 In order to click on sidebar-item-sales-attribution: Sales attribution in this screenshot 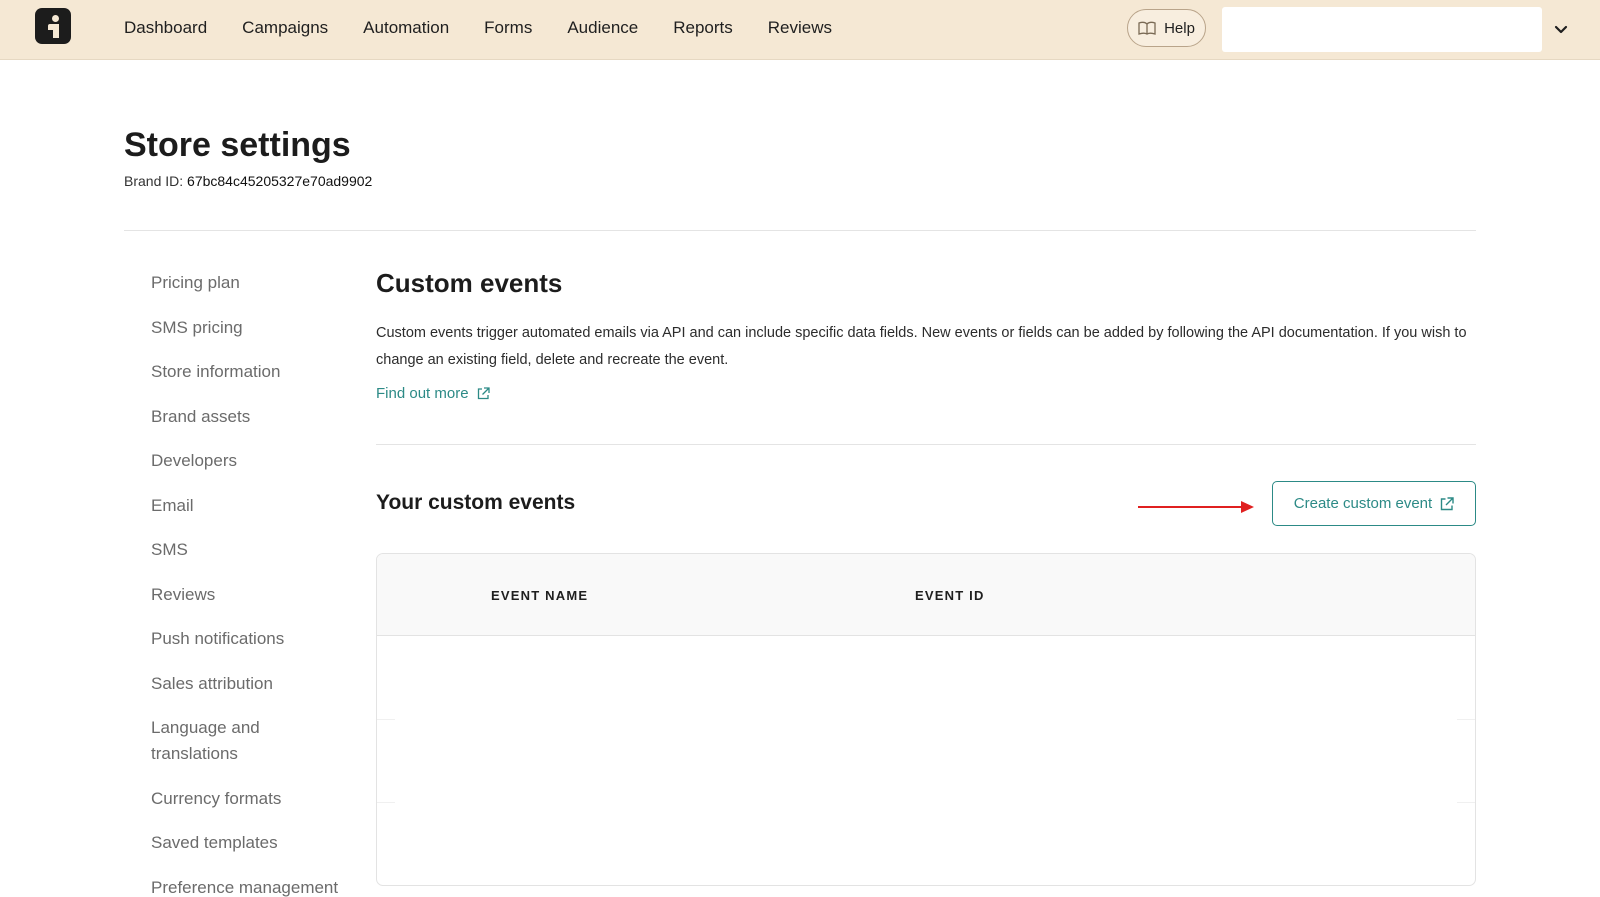, I will do `click(256, 684)`.